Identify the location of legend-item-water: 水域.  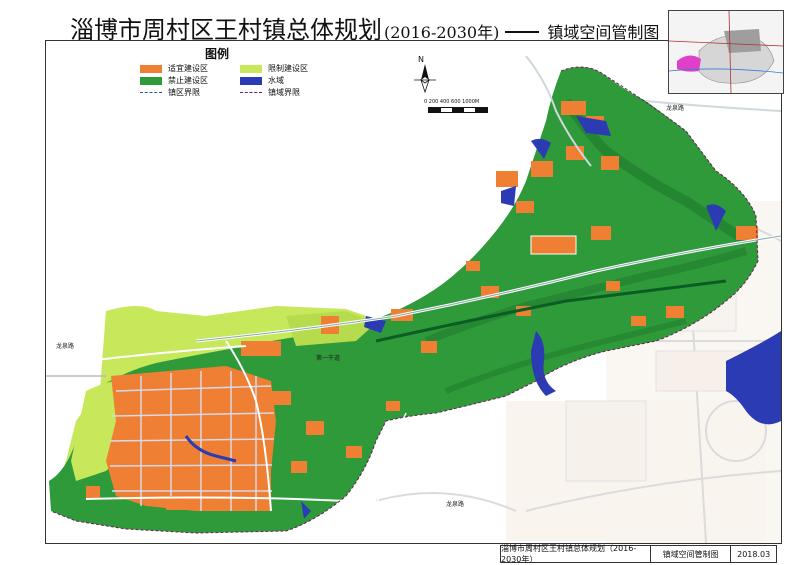
(262, 80).